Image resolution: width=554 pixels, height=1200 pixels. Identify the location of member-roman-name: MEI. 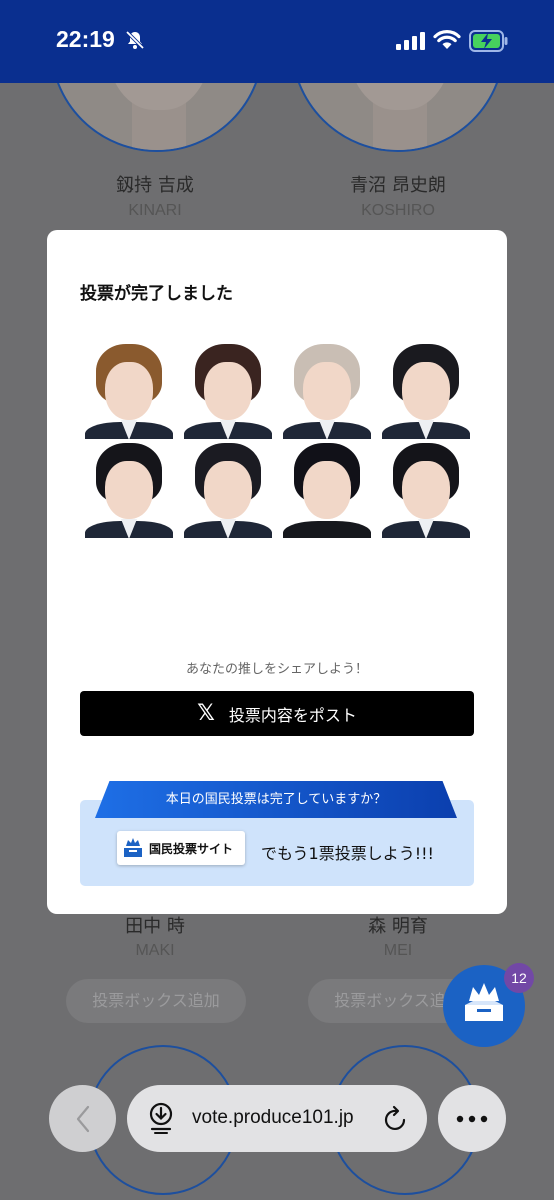
(398, 950).